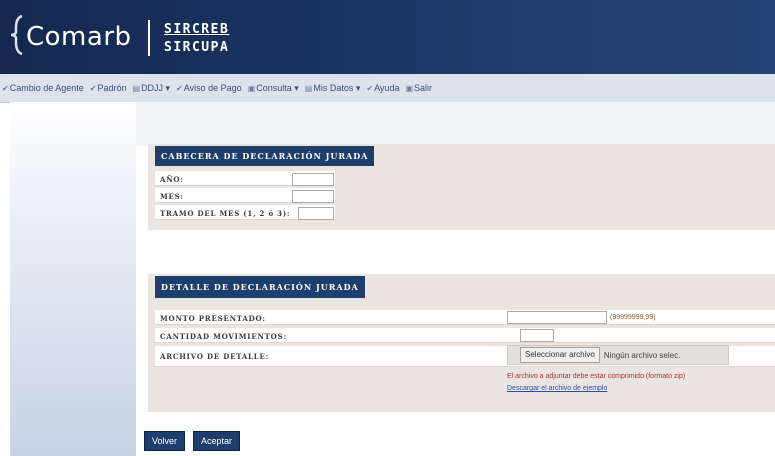 The height and width of the screenshot is (456, 775). I want to click on nav-item-padron: ✔ Padrón, so click(108, 88).